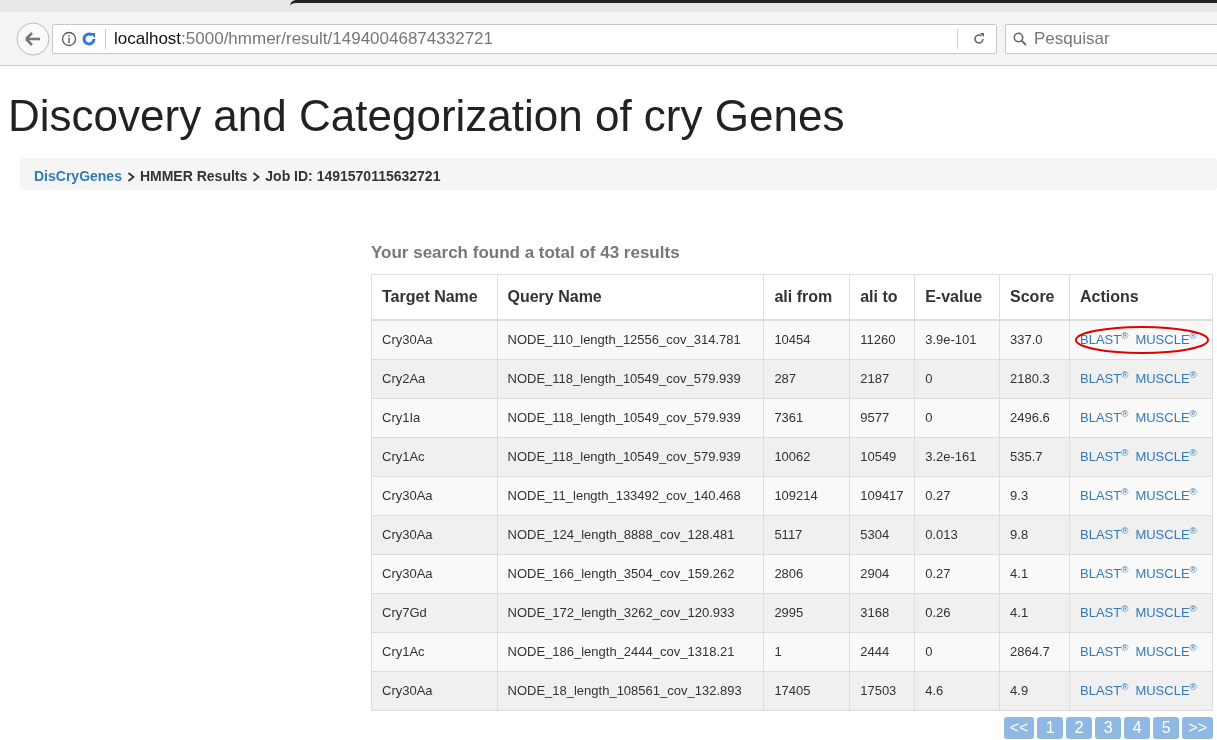 Image resolution: width=1217 pixels, height=740 pixels. What do you see at coordinates (1034, 378) in the screenshot?
I see `table-cell: 2180.3` at bounding box center [1034, 378].